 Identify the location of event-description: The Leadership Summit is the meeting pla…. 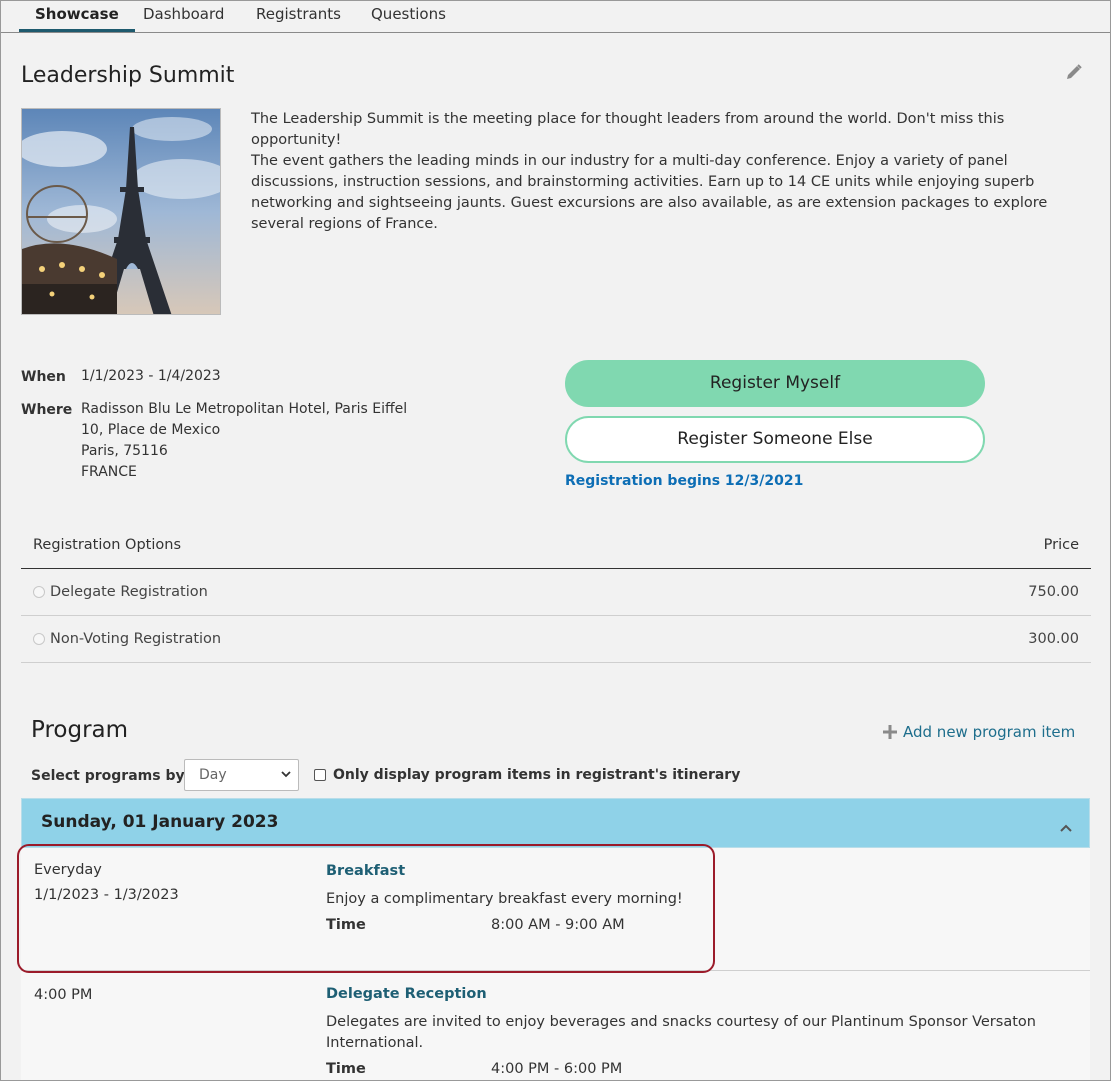
(666, 172).